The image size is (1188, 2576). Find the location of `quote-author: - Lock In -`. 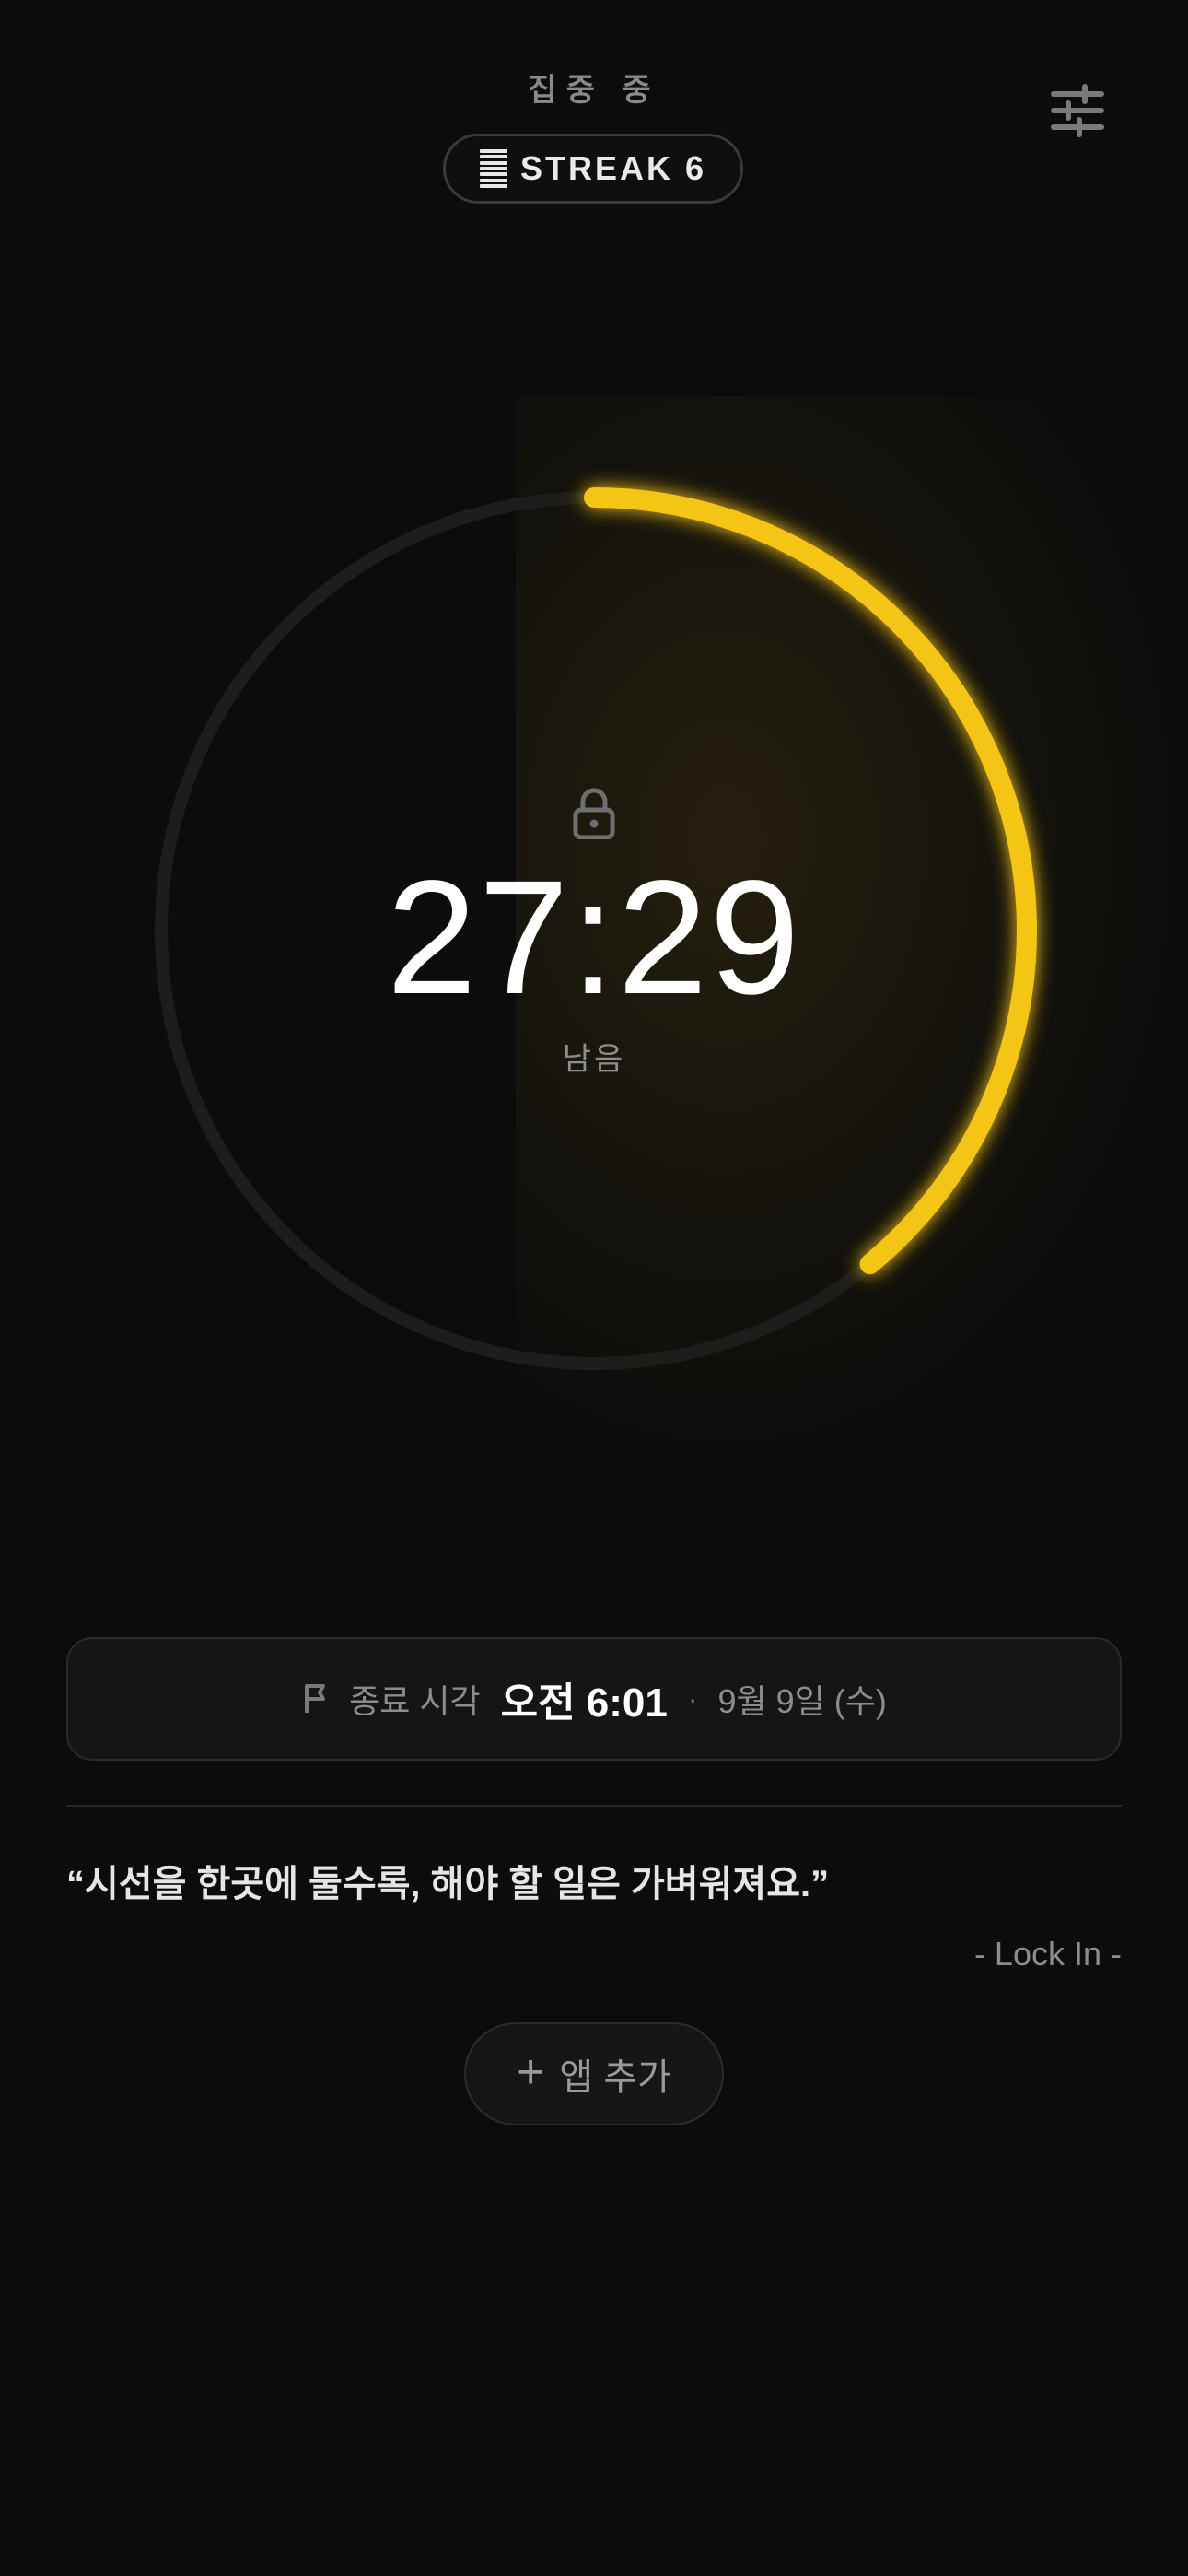

quote-author: - Lock In - is located at coordinates (1047, 1954).